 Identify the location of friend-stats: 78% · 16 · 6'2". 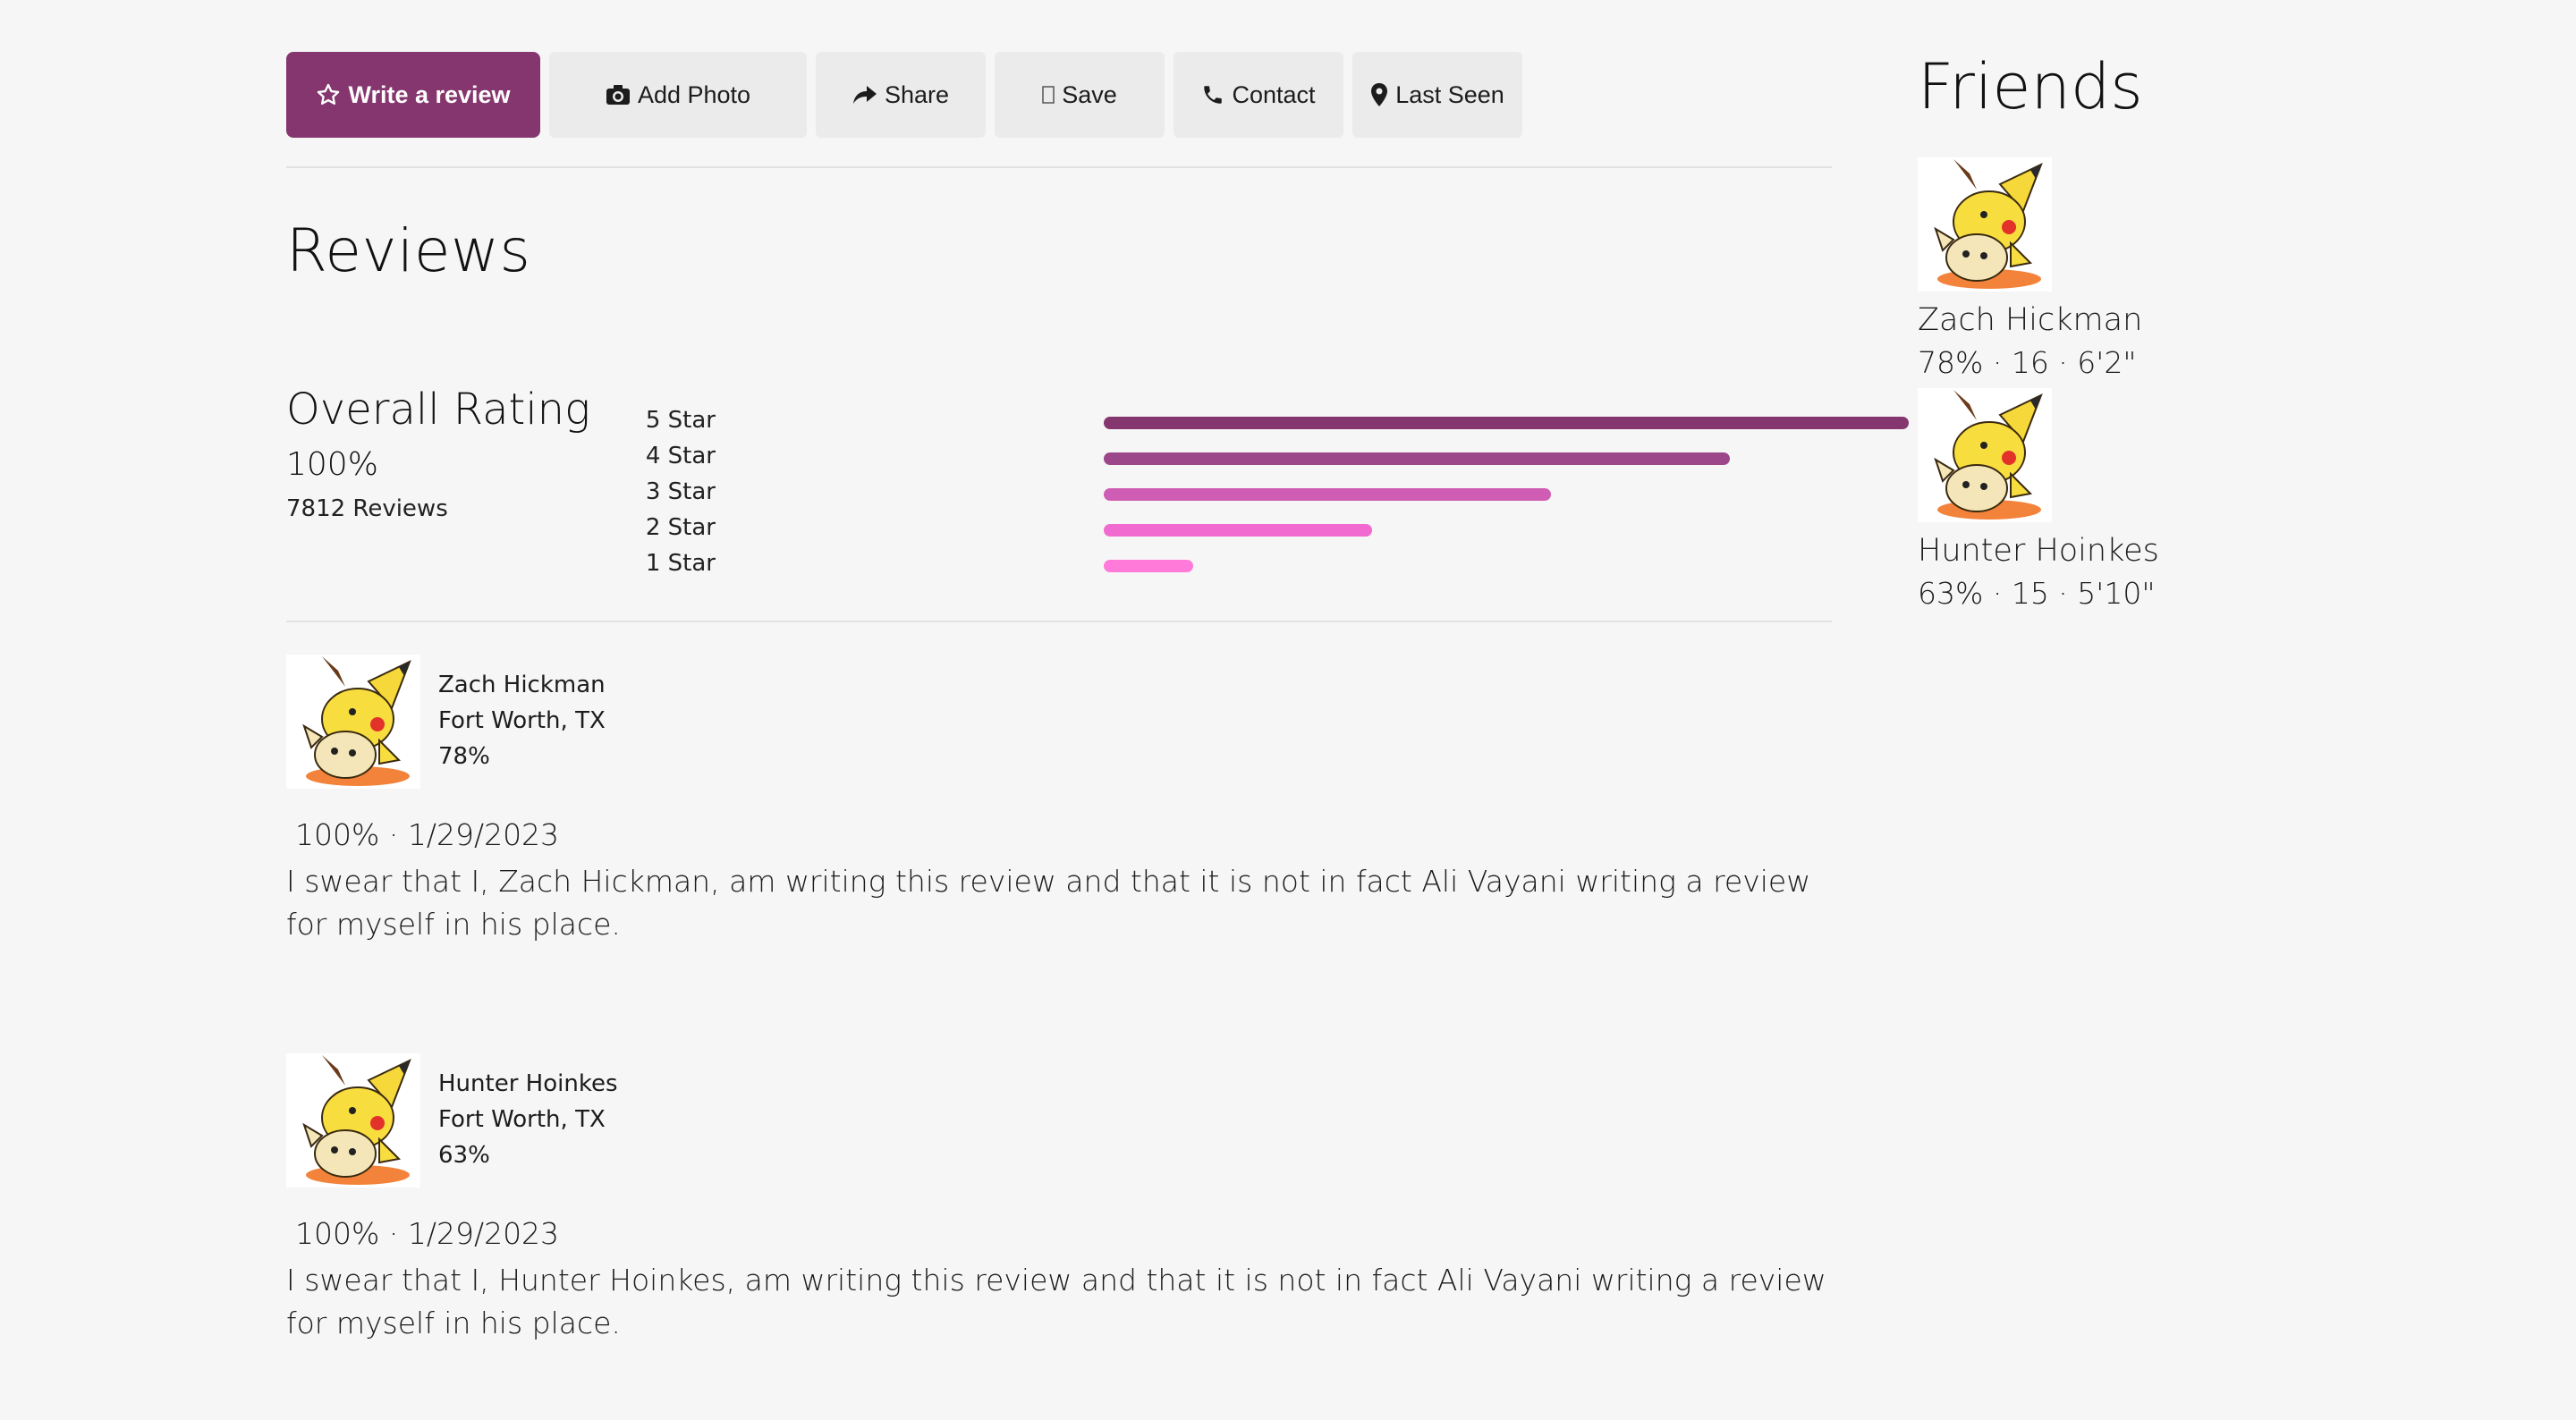
(2027, 363).